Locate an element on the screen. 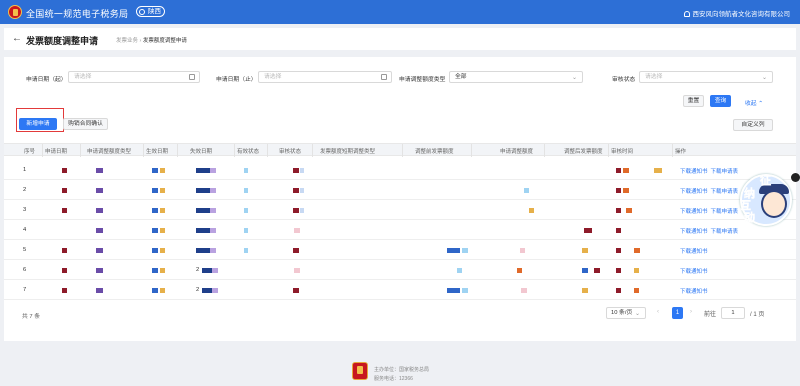  custom-columns-button: 自定义列 is located at coordinates (753, 125).